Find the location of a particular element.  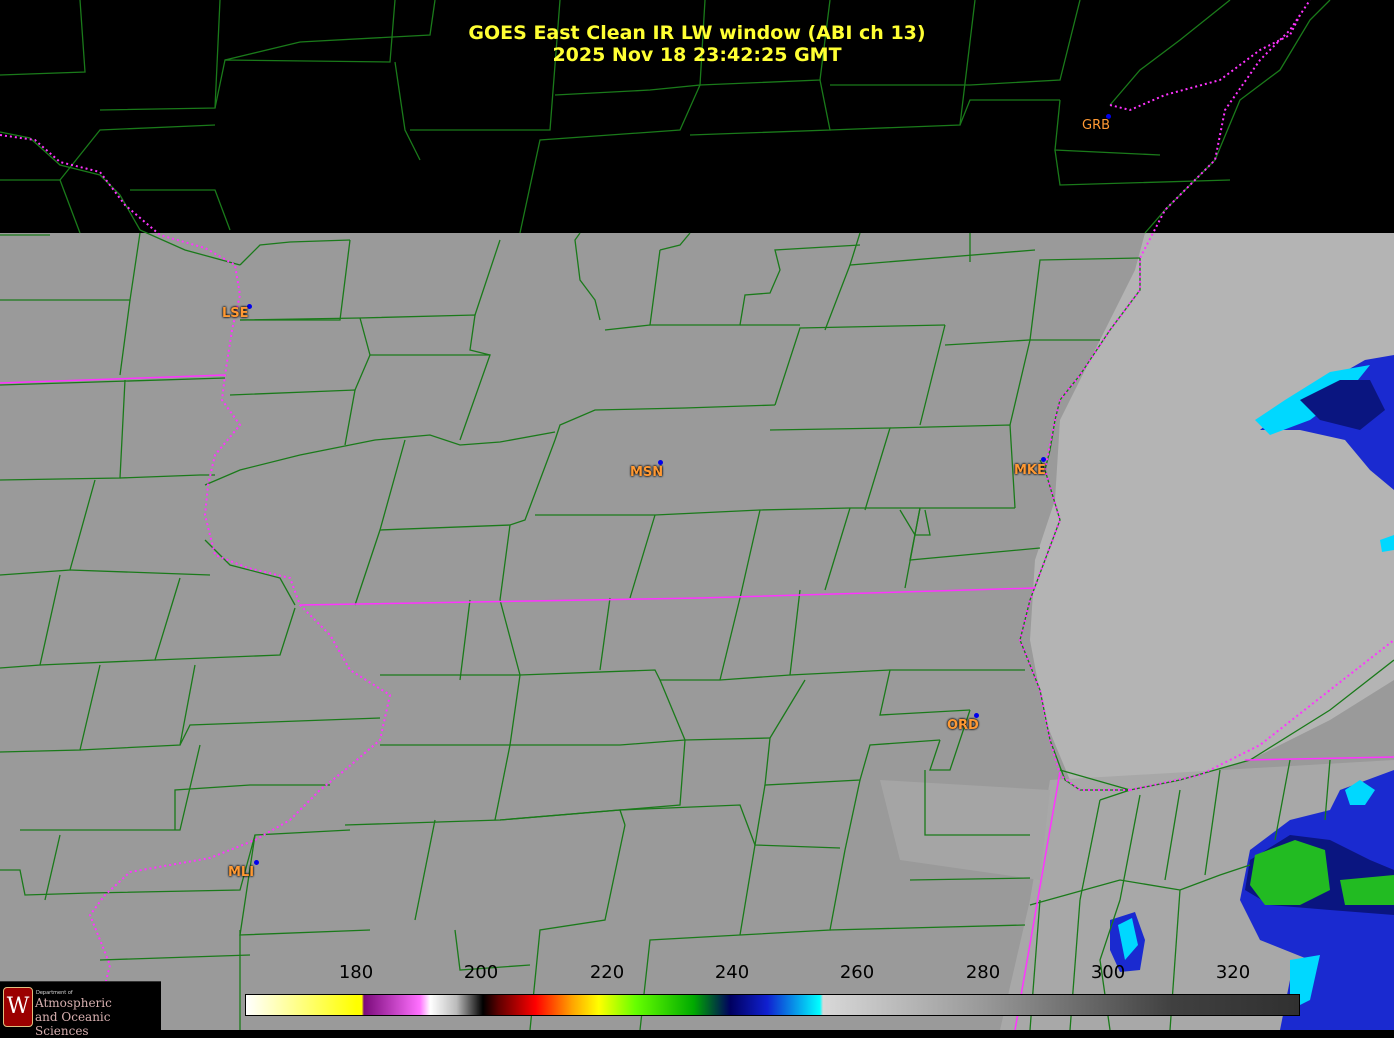

colorbar-tick: 300 is located at coordinates (1108, 972).